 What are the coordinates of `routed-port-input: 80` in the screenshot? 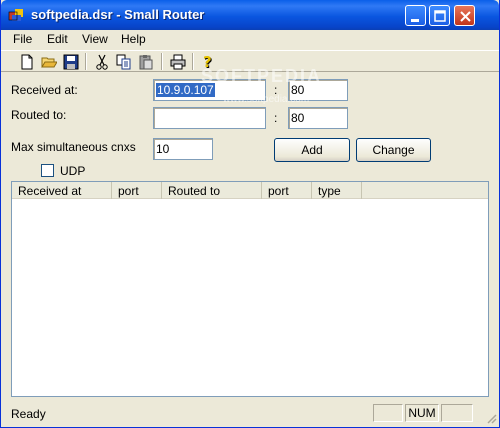 It's located at (318, 118).